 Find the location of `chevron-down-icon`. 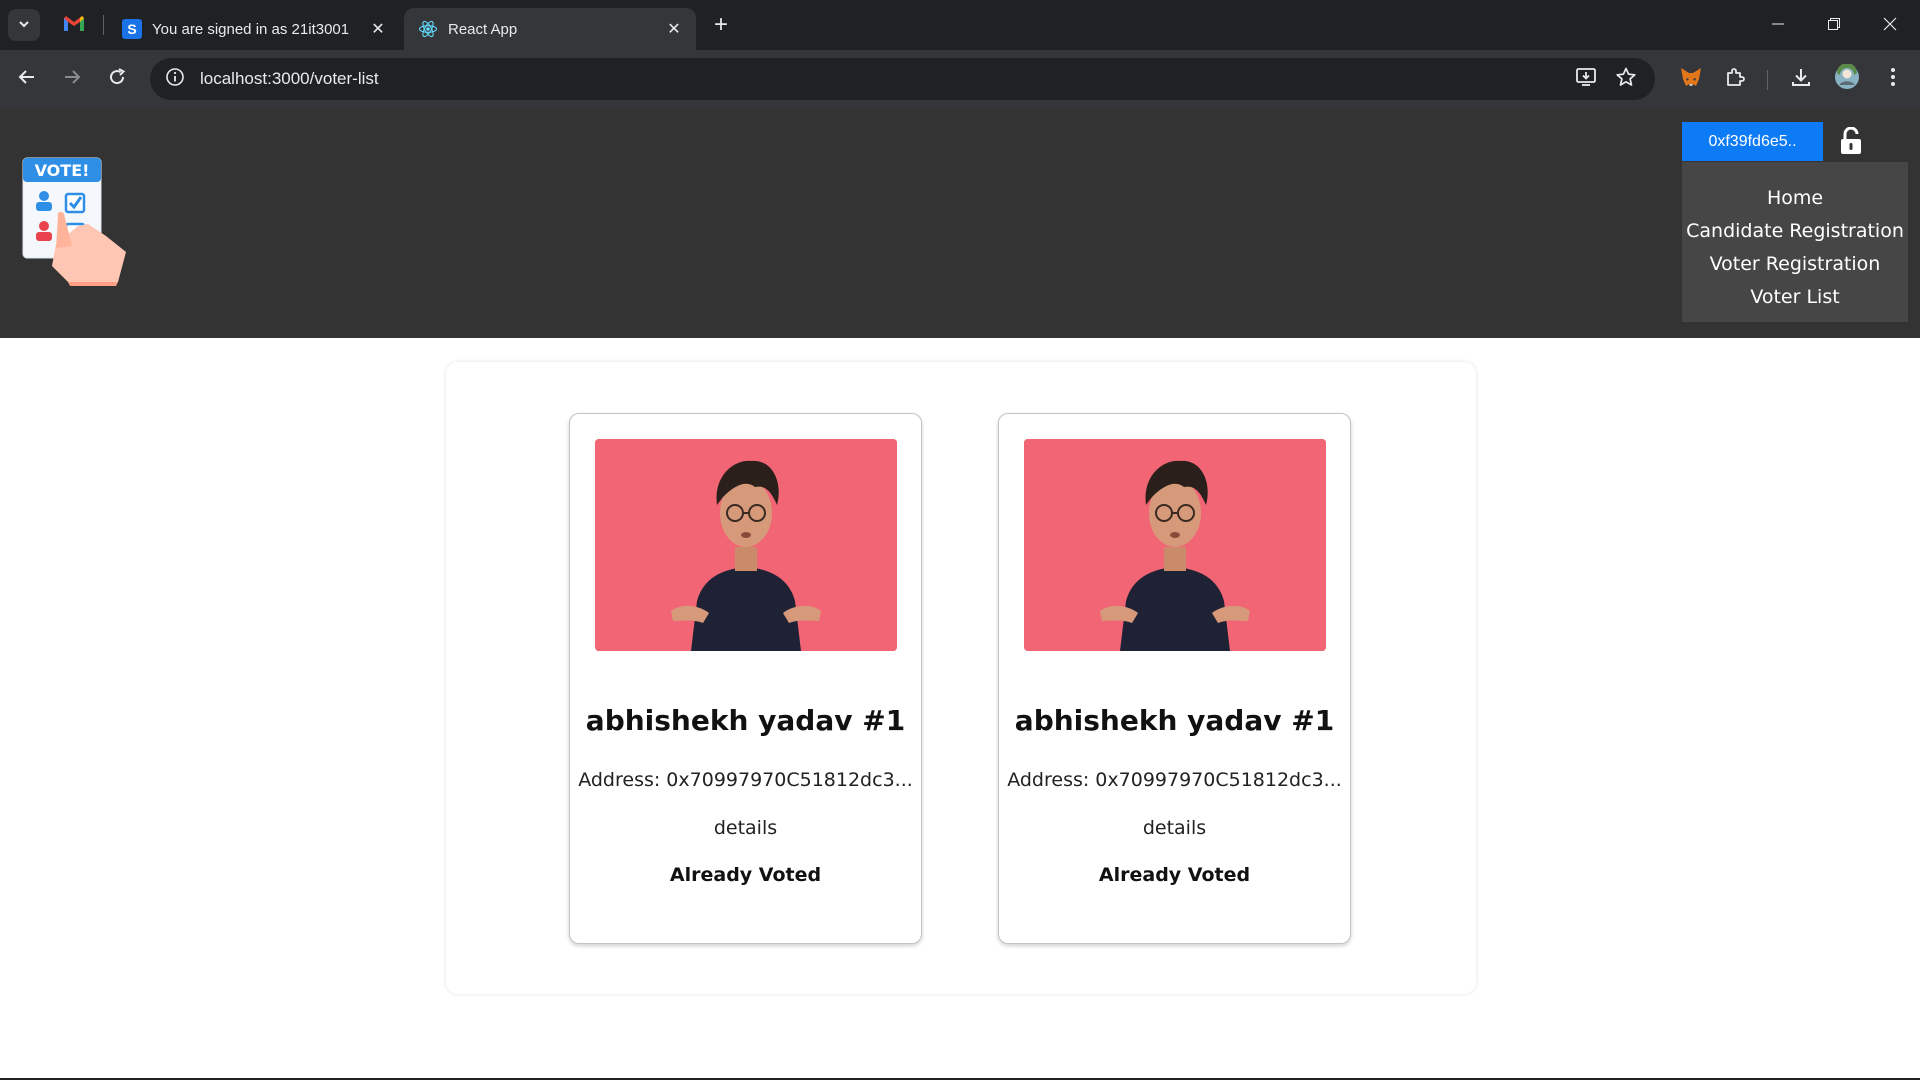

chevron-down-icon is located at coordinates (24, 25).